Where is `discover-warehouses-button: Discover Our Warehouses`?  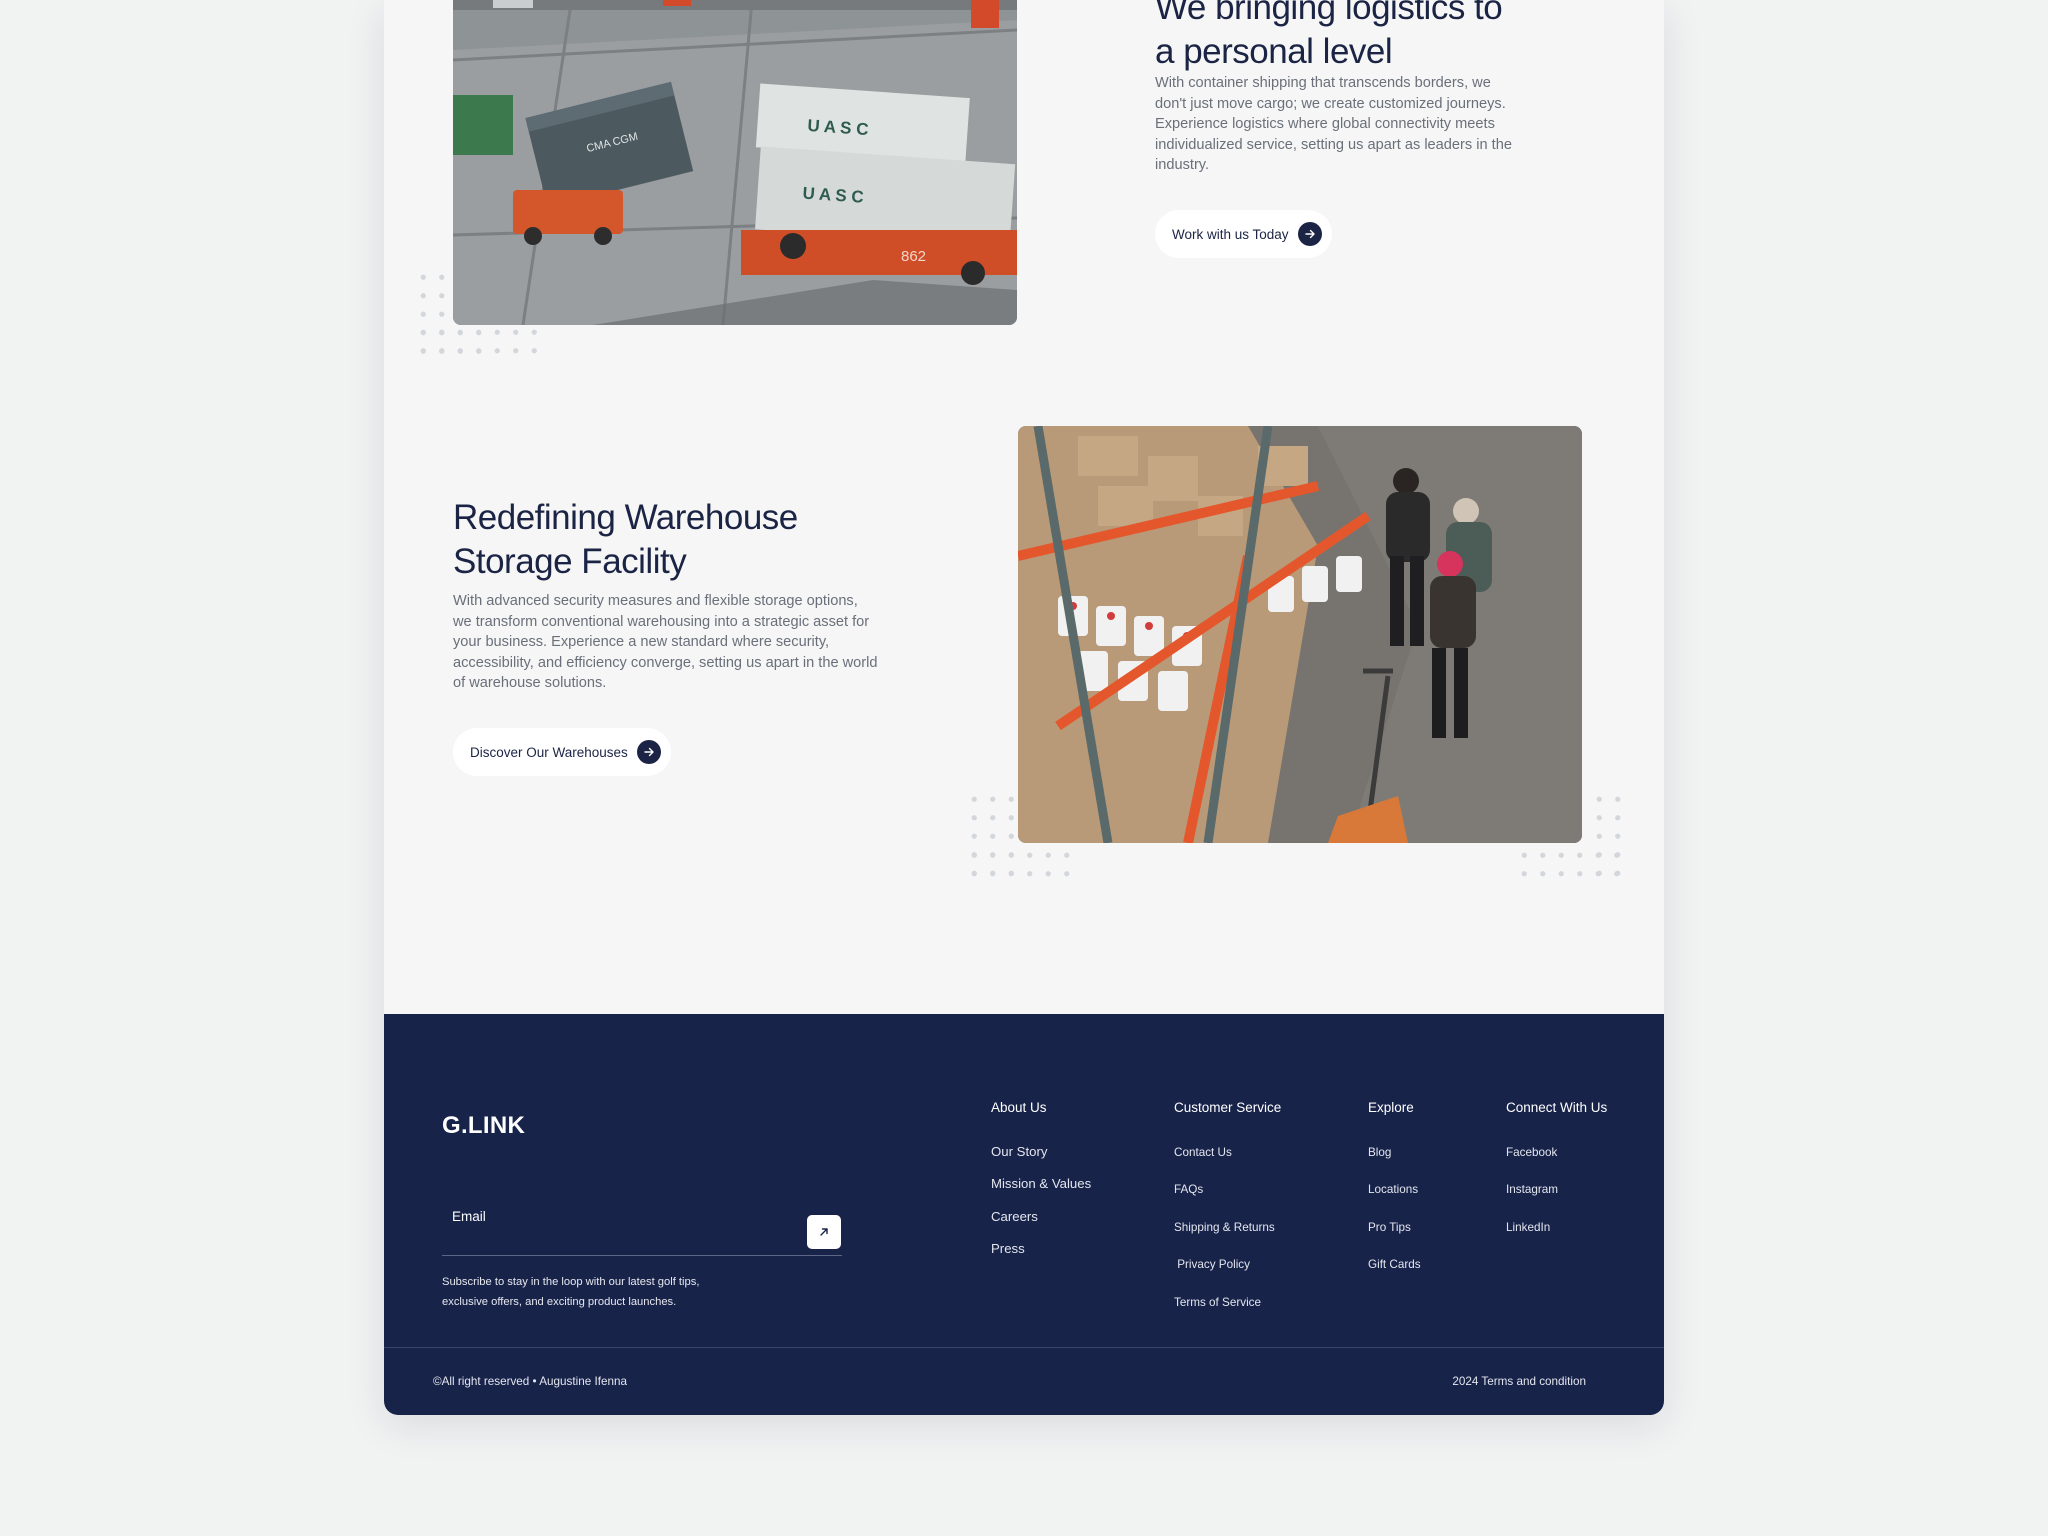
discover-warehouses-button: Discover Our Warehouses is located at coordinates (562, 752).